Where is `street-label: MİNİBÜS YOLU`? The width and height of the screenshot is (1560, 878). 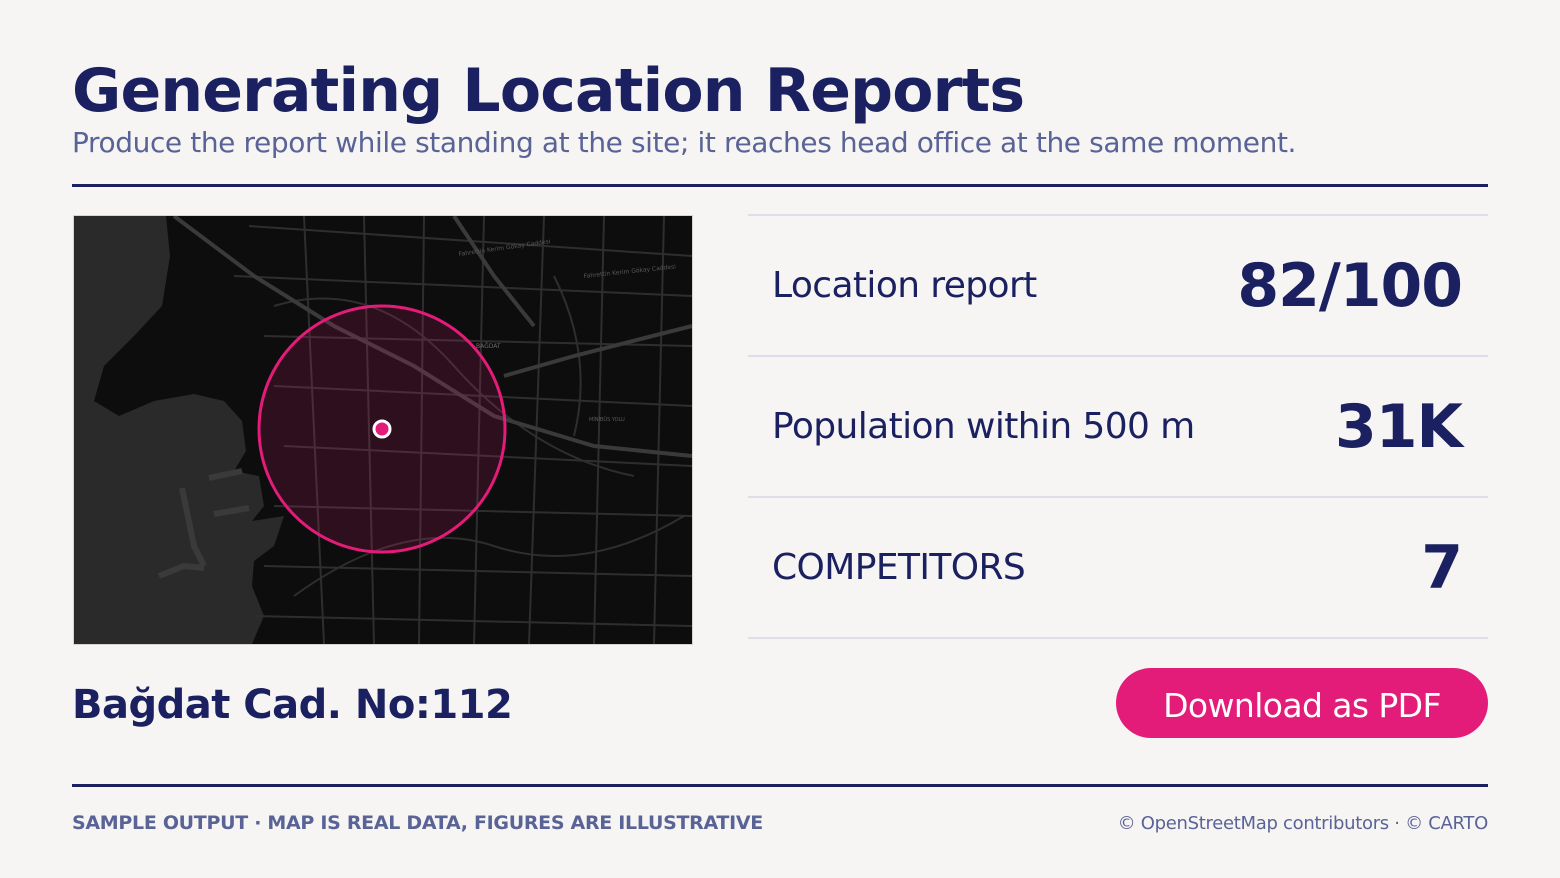 street-label: MİNİBÜS YOLU is located at coordinates (607, 419).